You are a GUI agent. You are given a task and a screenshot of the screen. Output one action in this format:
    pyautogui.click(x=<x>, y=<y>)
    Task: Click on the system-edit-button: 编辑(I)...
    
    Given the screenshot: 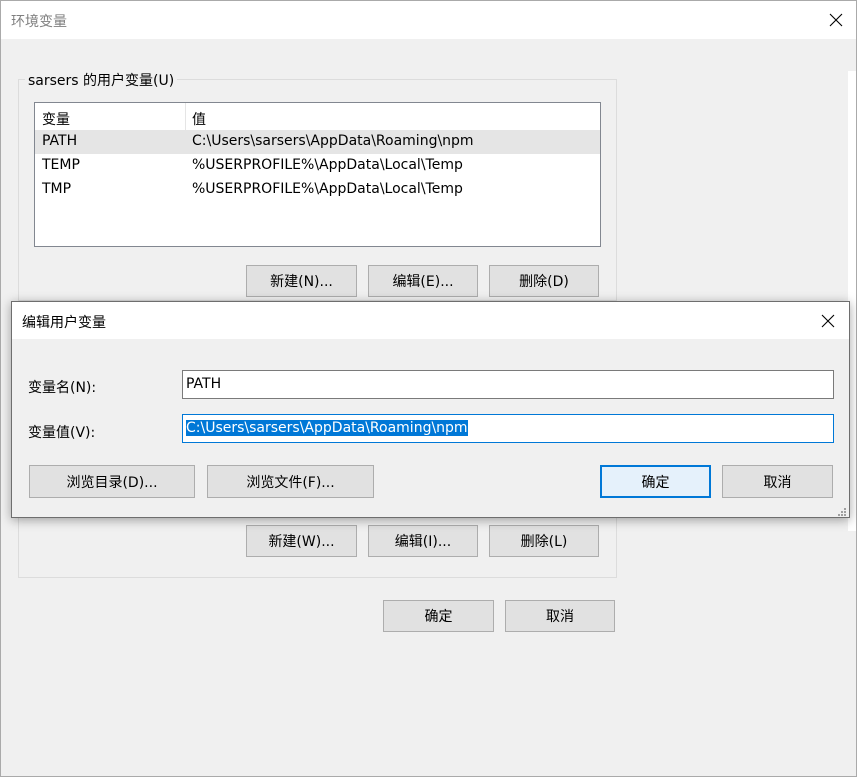 What is the action you would take?
    pyautogui.click(x=423, y=541)
    